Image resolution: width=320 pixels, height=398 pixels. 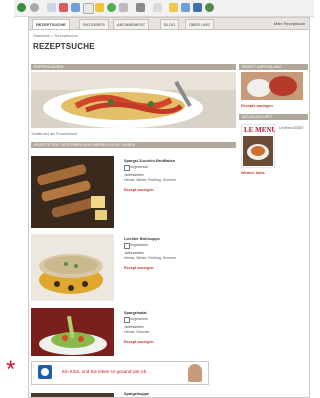 What do you see at coordinates (273, 117) in the screenshot?
I see `sidebar-bar-issue: Aktuelles Heft` at bounding box center [273, 117].